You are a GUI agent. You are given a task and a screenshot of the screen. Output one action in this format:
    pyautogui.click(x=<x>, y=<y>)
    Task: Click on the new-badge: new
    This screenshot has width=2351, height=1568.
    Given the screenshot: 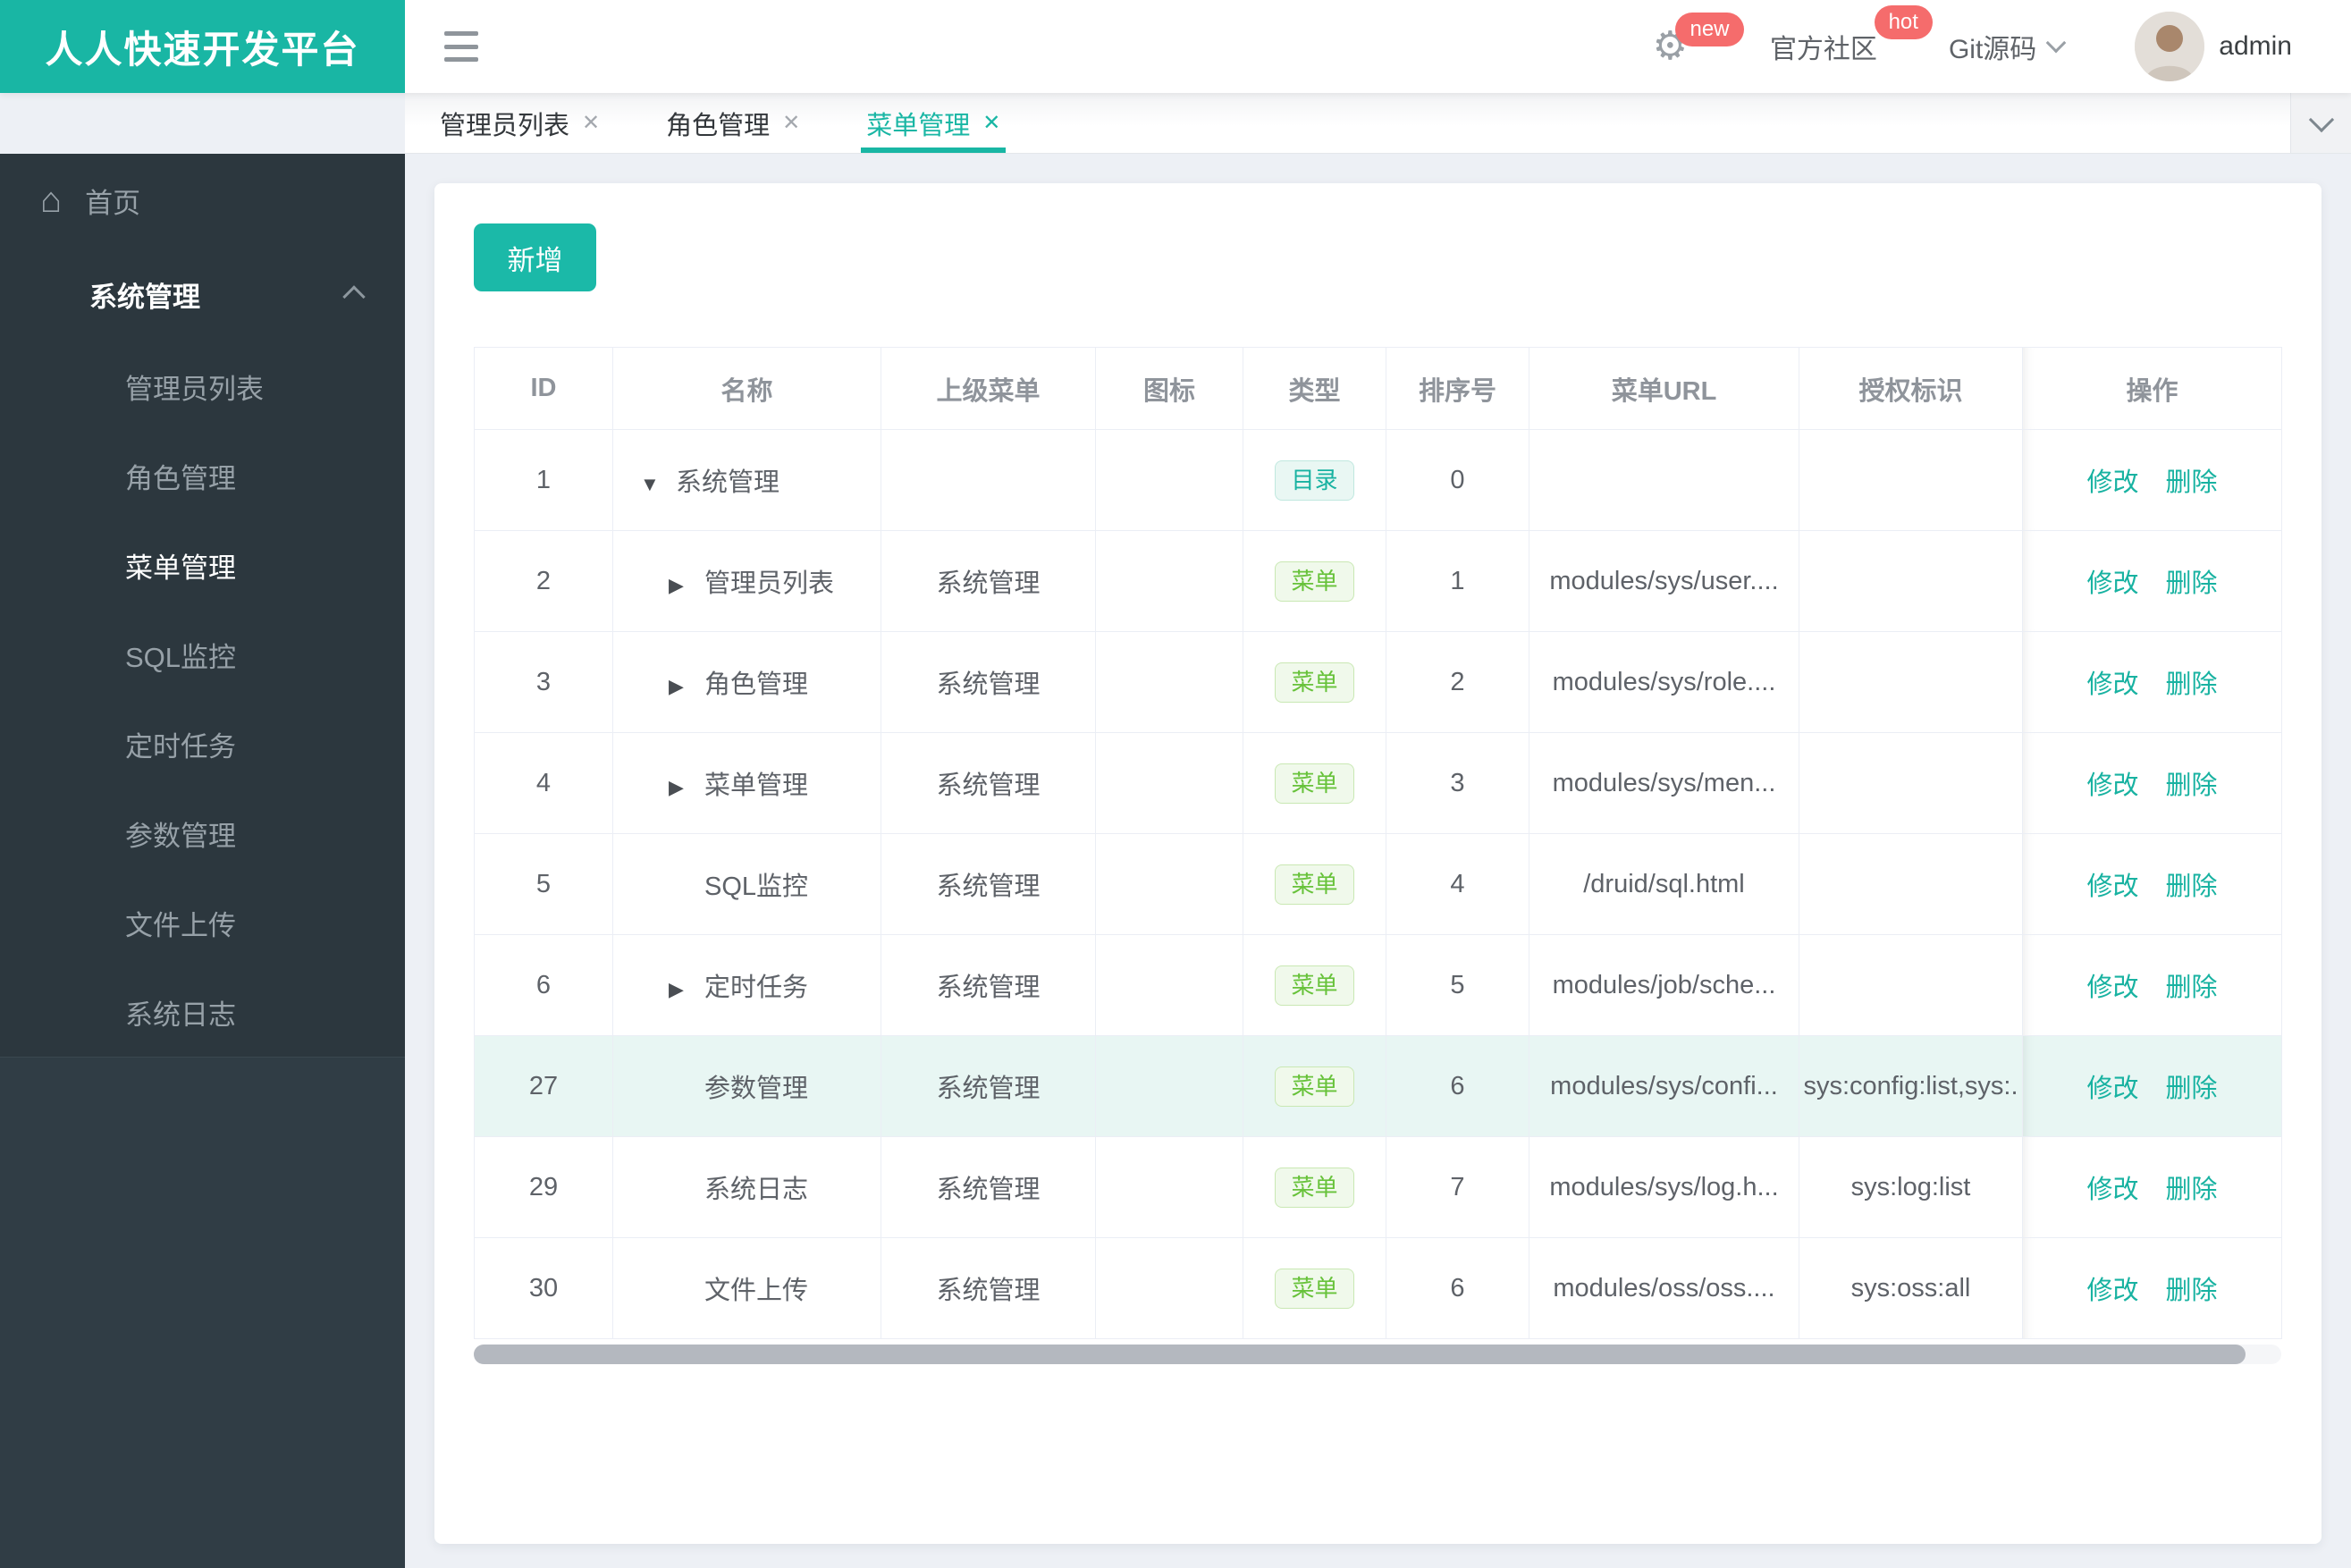 What is the action you would take?
    pyautogui.click(x=1709, y=29)
    